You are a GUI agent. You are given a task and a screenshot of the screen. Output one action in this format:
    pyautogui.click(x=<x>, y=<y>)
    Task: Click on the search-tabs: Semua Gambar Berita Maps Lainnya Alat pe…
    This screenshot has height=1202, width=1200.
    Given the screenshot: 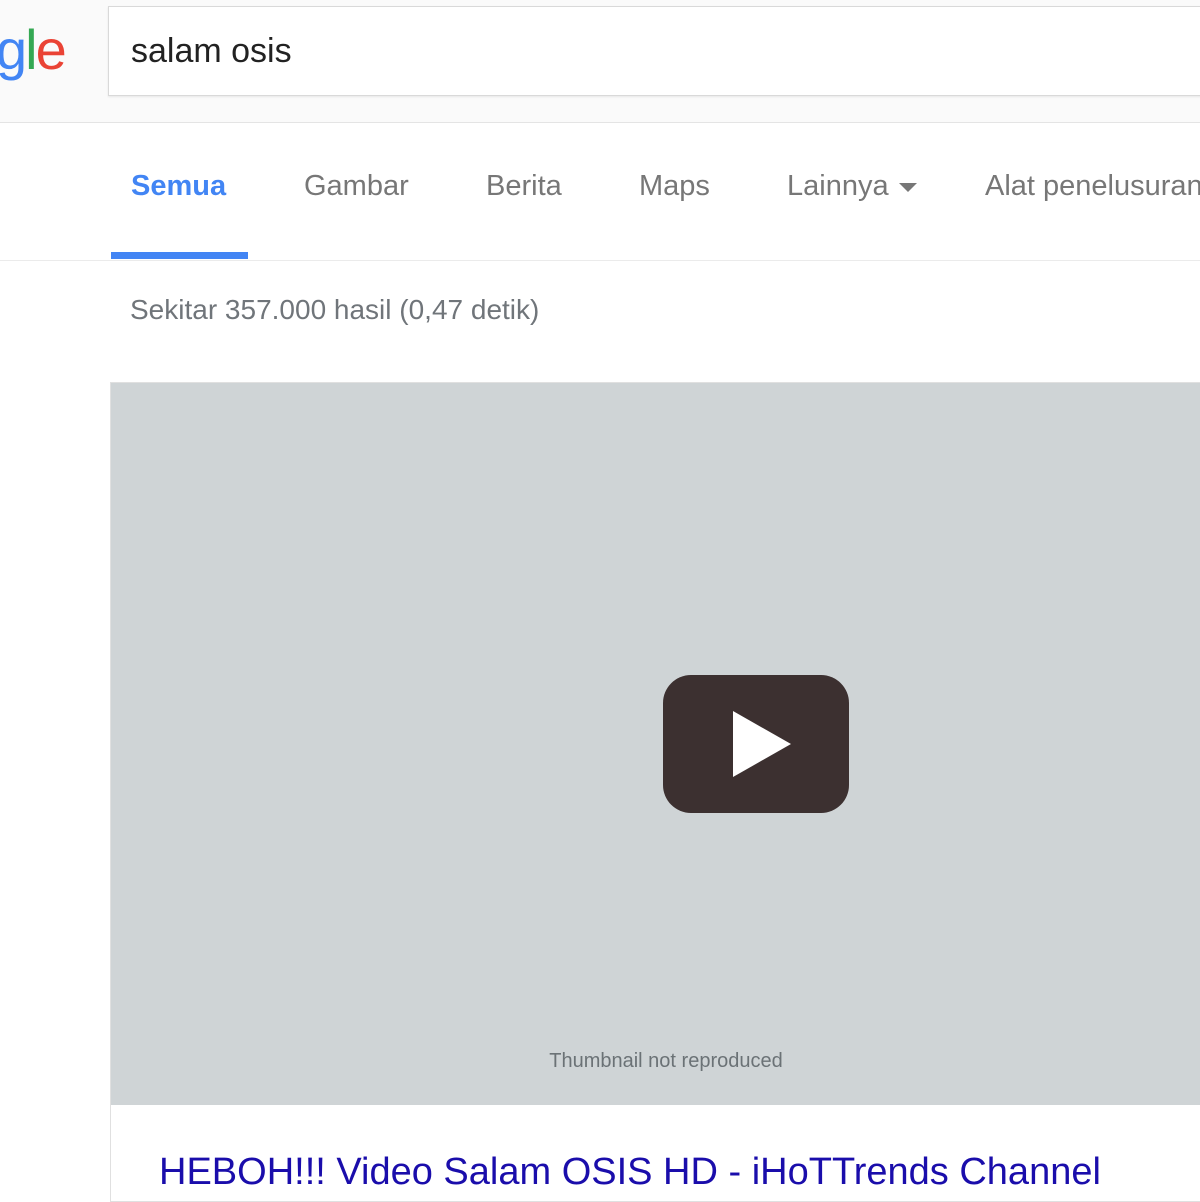 What is the action you would take?
    pyautogui.click(x=600, y=191)
    